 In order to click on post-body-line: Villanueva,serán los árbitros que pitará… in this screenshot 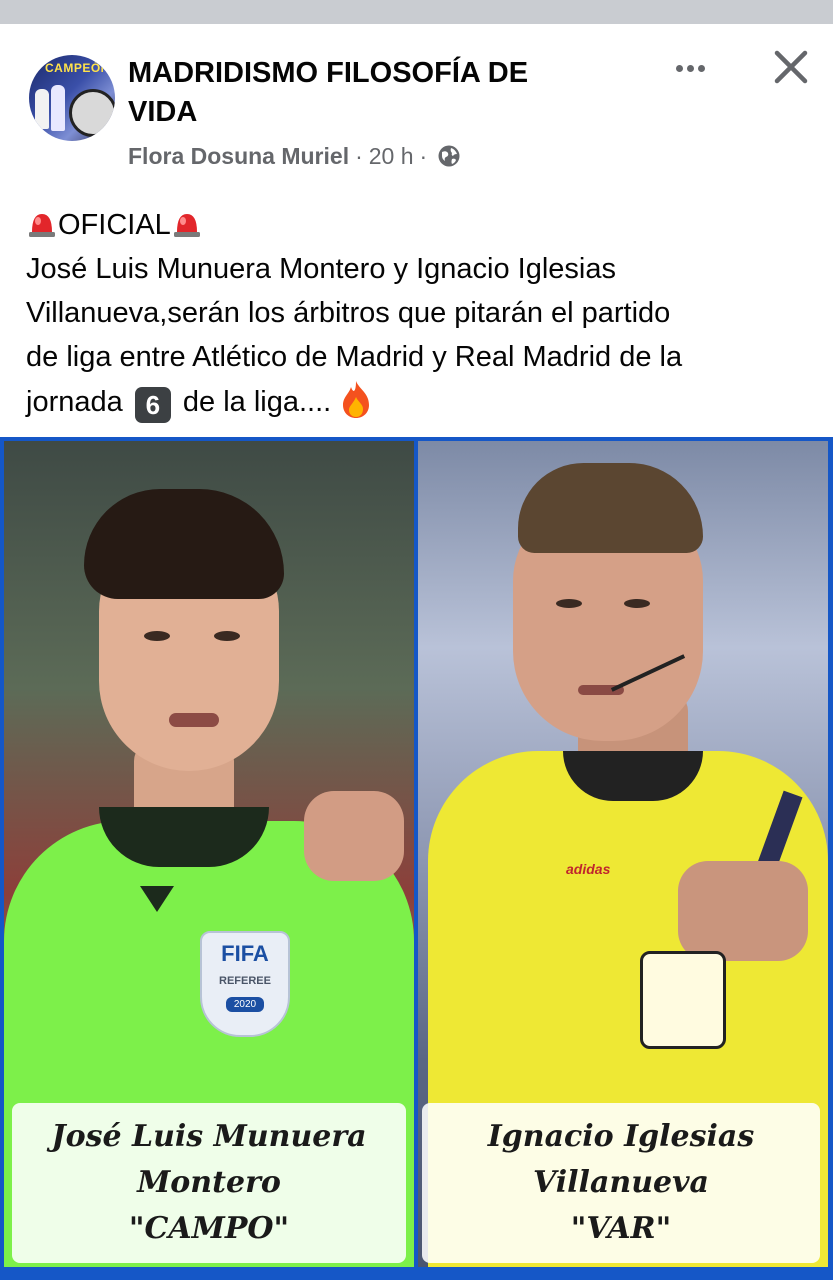, I will do `click(348, 313)`.